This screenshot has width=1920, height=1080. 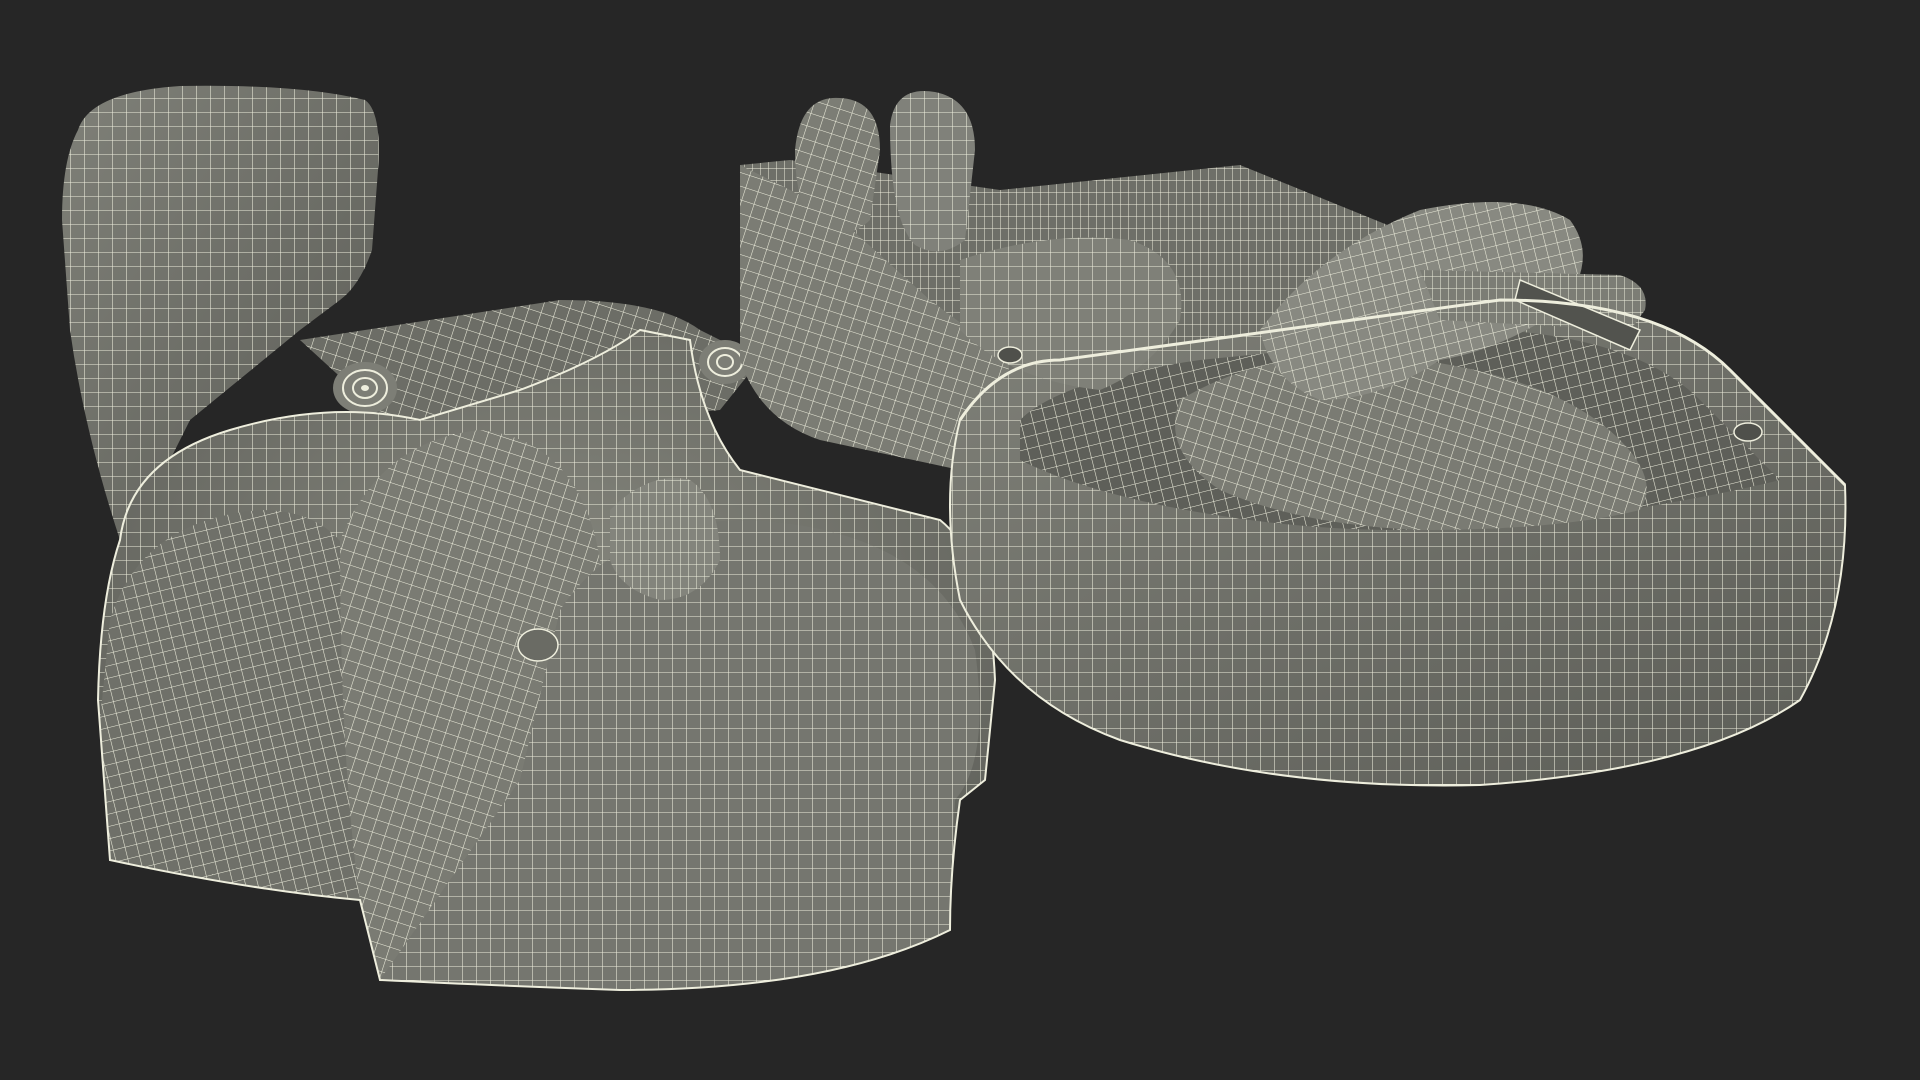 What do you see at coordinates (1010, 355) in the screenshot?
I see `rim-hole-left` at bounding box center [1010, 355].